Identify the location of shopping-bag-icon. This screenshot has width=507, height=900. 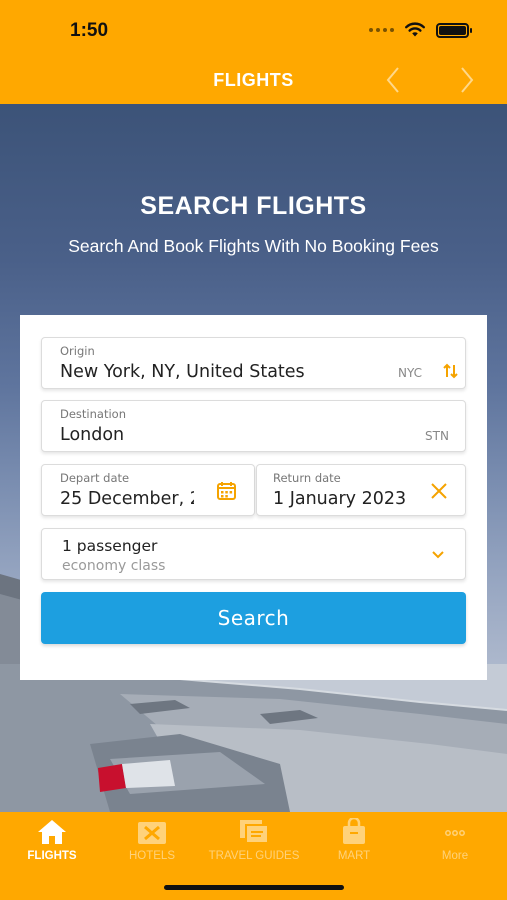
(354, 831).